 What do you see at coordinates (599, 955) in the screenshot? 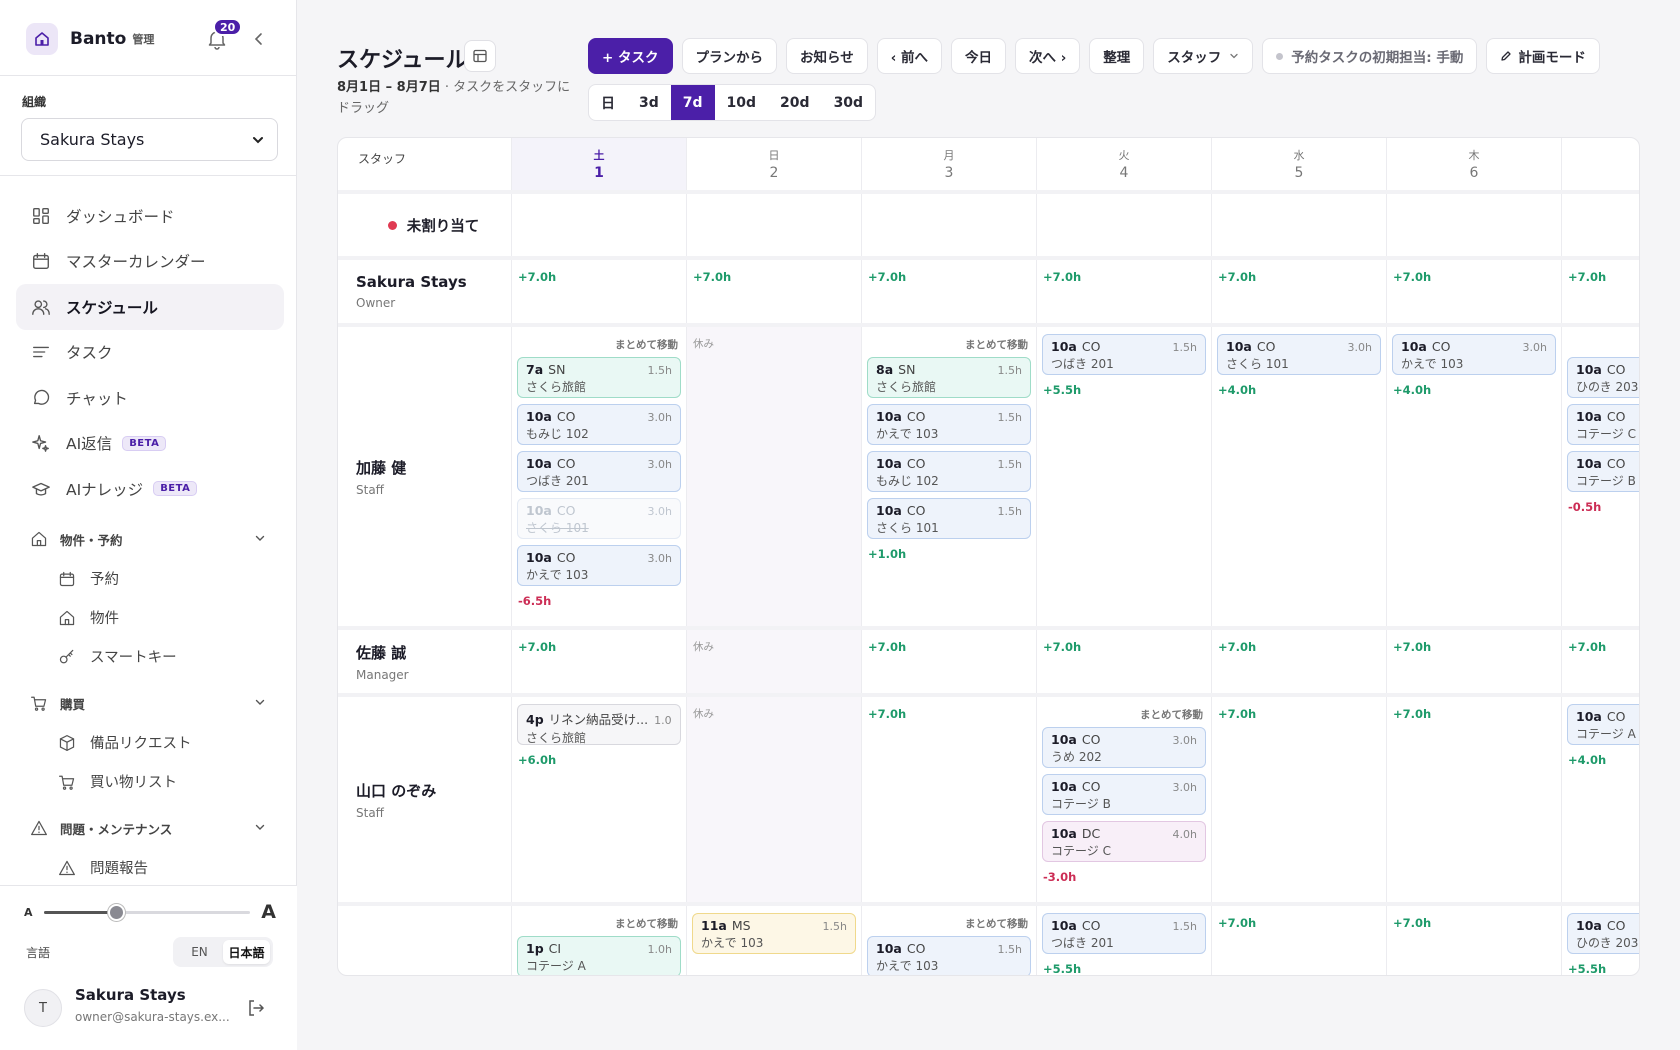
I see `task-card: 1p CI 1.0h コテージ A` at bounding box center [599, 955].